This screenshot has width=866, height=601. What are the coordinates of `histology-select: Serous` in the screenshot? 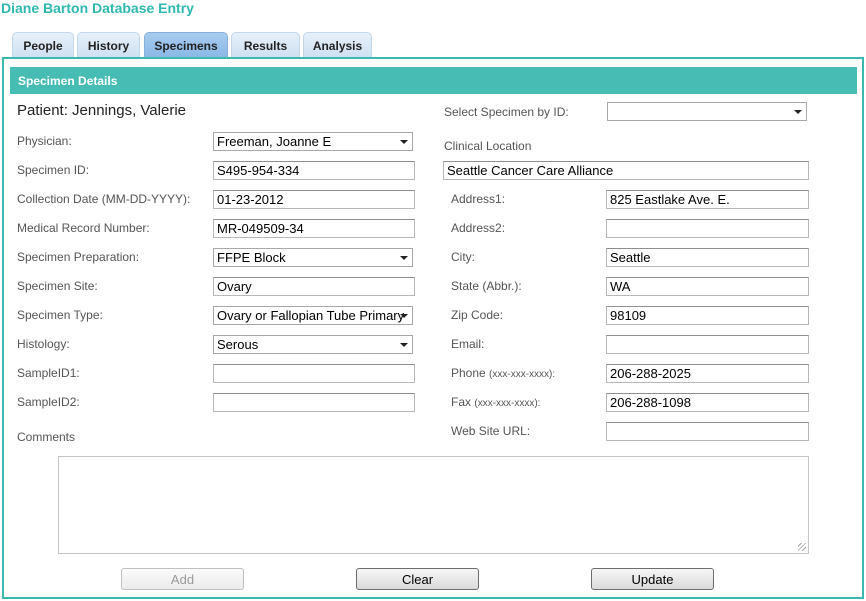 It's located at (313, 344).